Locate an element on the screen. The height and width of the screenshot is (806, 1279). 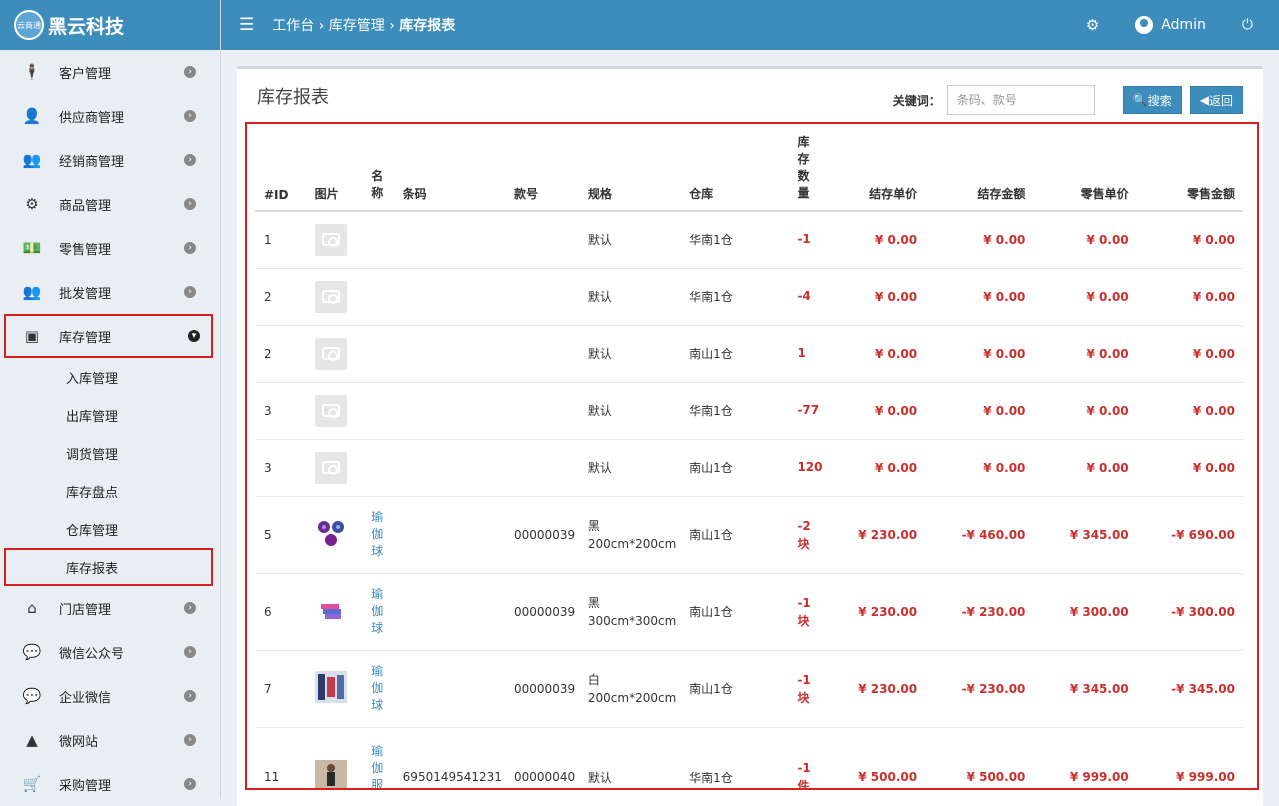
column-header-text: 名称 is located at coordinates (377, 184).